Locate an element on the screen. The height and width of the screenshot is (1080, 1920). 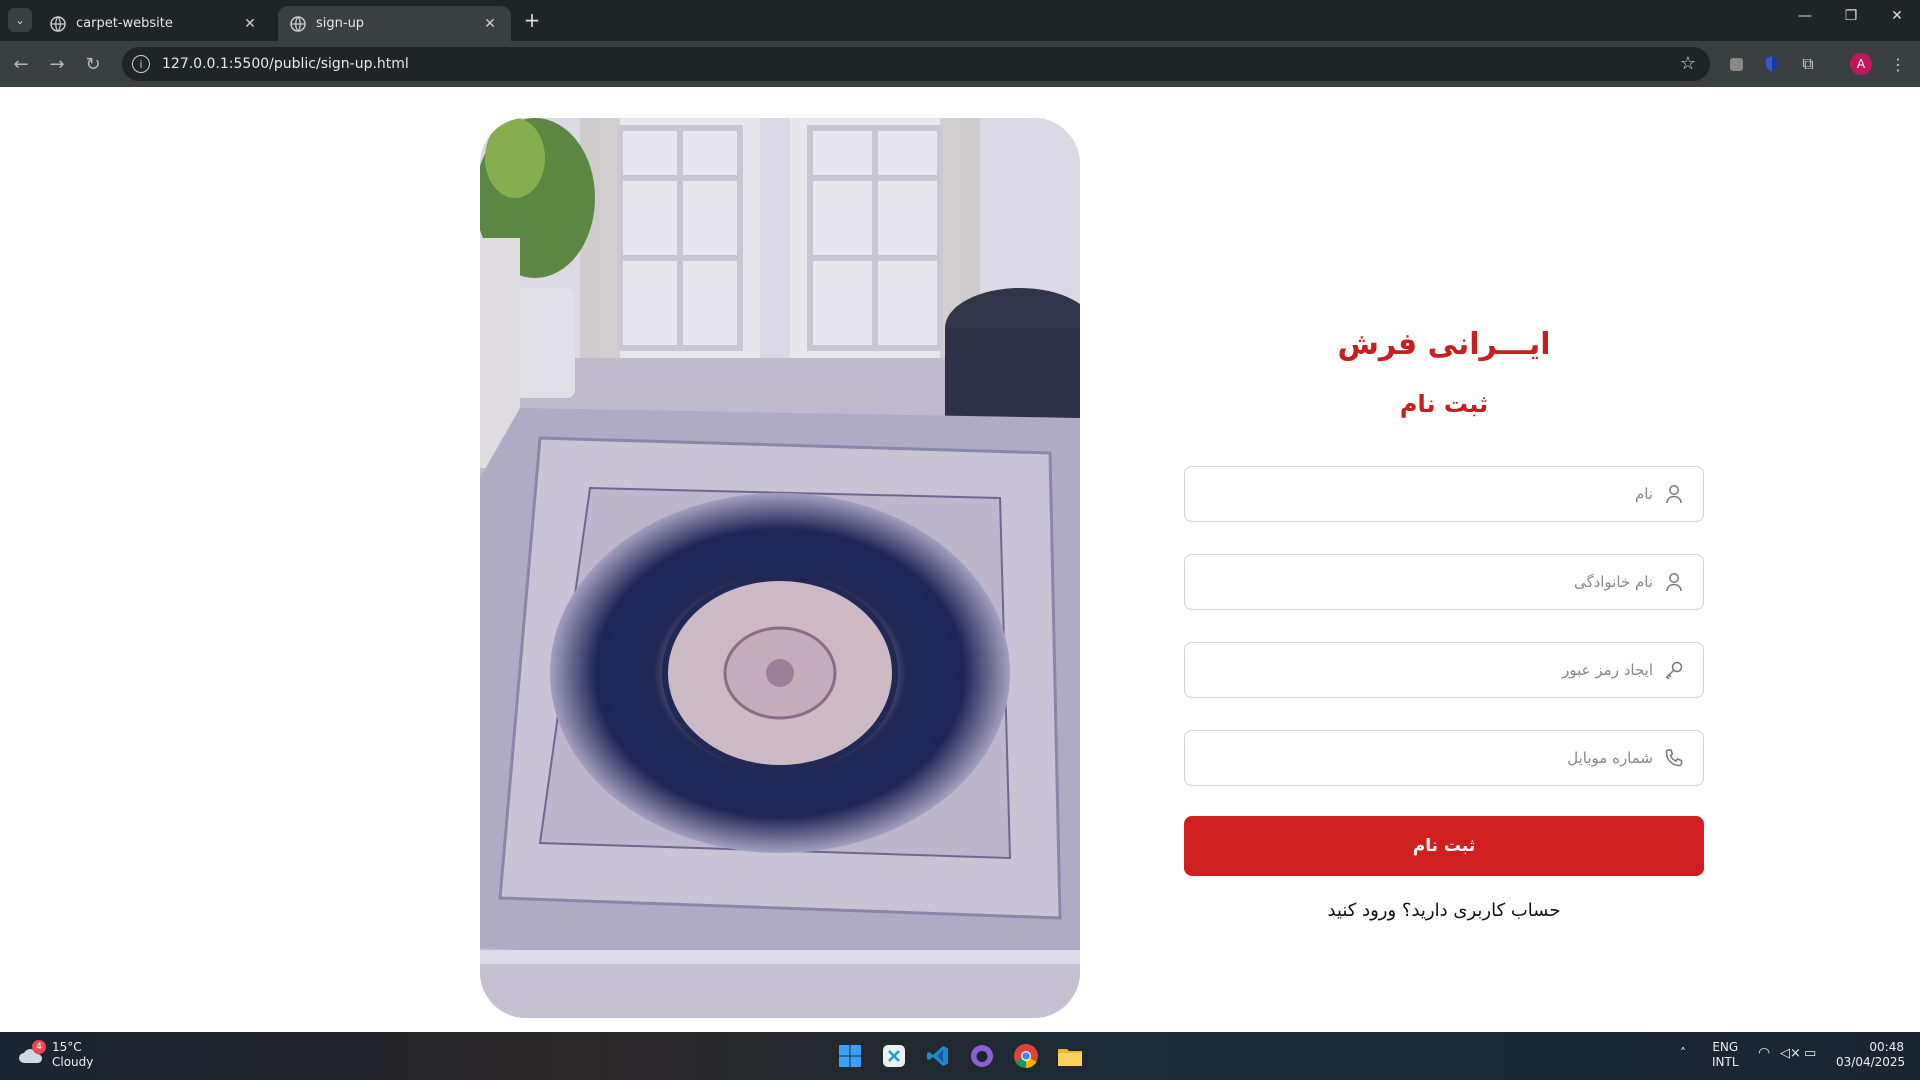
tab-search-dropdown-icon: ⌄ is located at coordinates (20, 20).